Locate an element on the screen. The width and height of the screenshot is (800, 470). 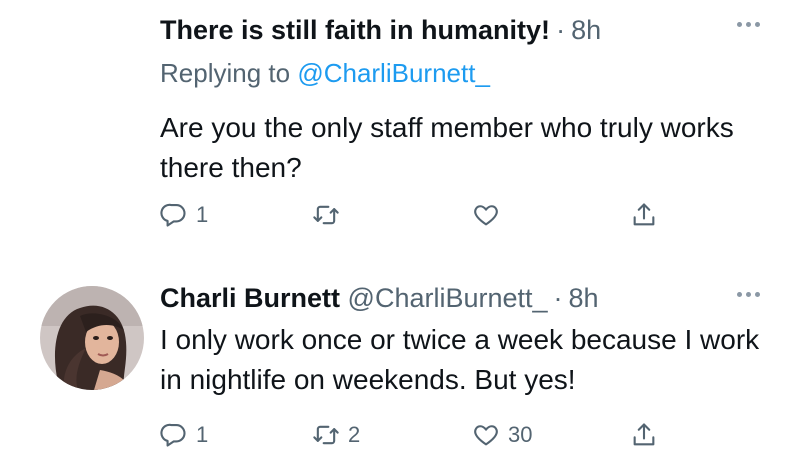
like-button: 30 is located at coordinates (502, 435).